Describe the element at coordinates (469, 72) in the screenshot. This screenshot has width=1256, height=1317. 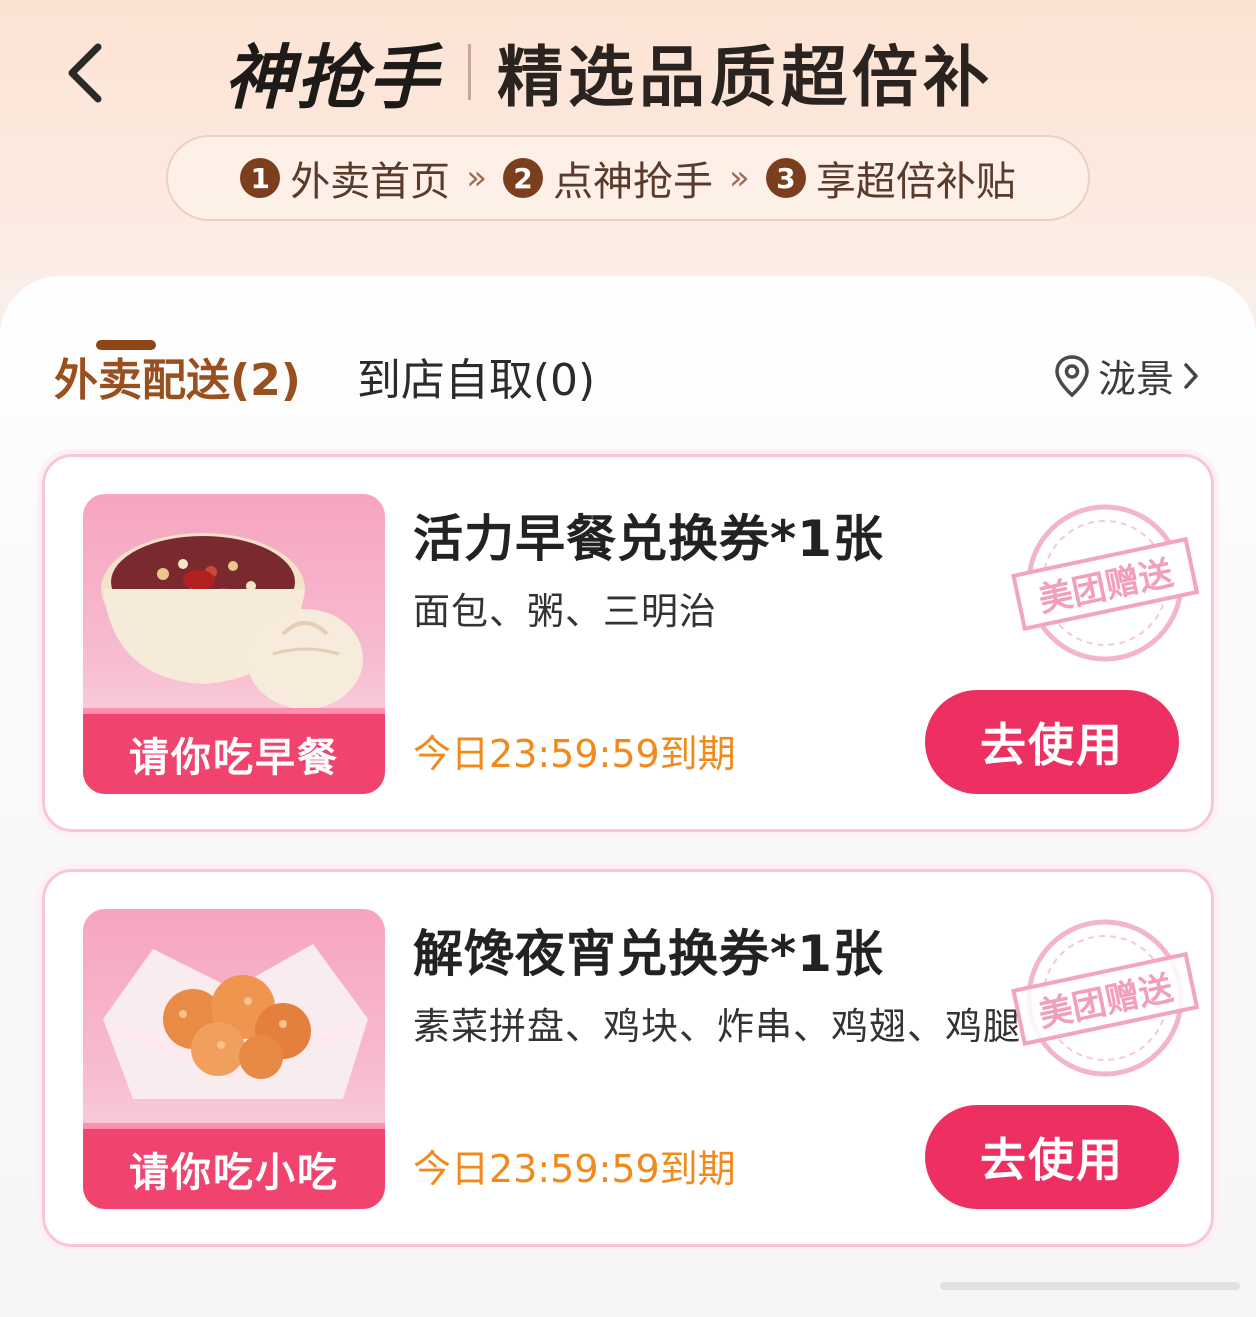
I see `title-divider` at that location.